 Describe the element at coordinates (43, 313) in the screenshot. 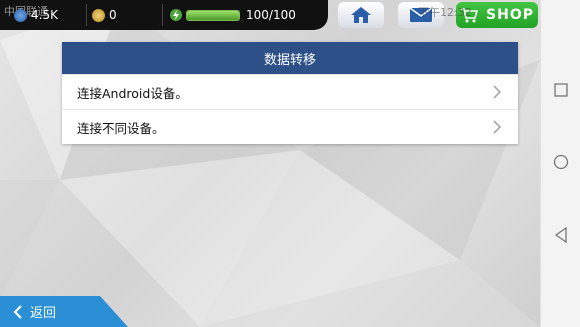

I see `back-label: 返回` at that location.